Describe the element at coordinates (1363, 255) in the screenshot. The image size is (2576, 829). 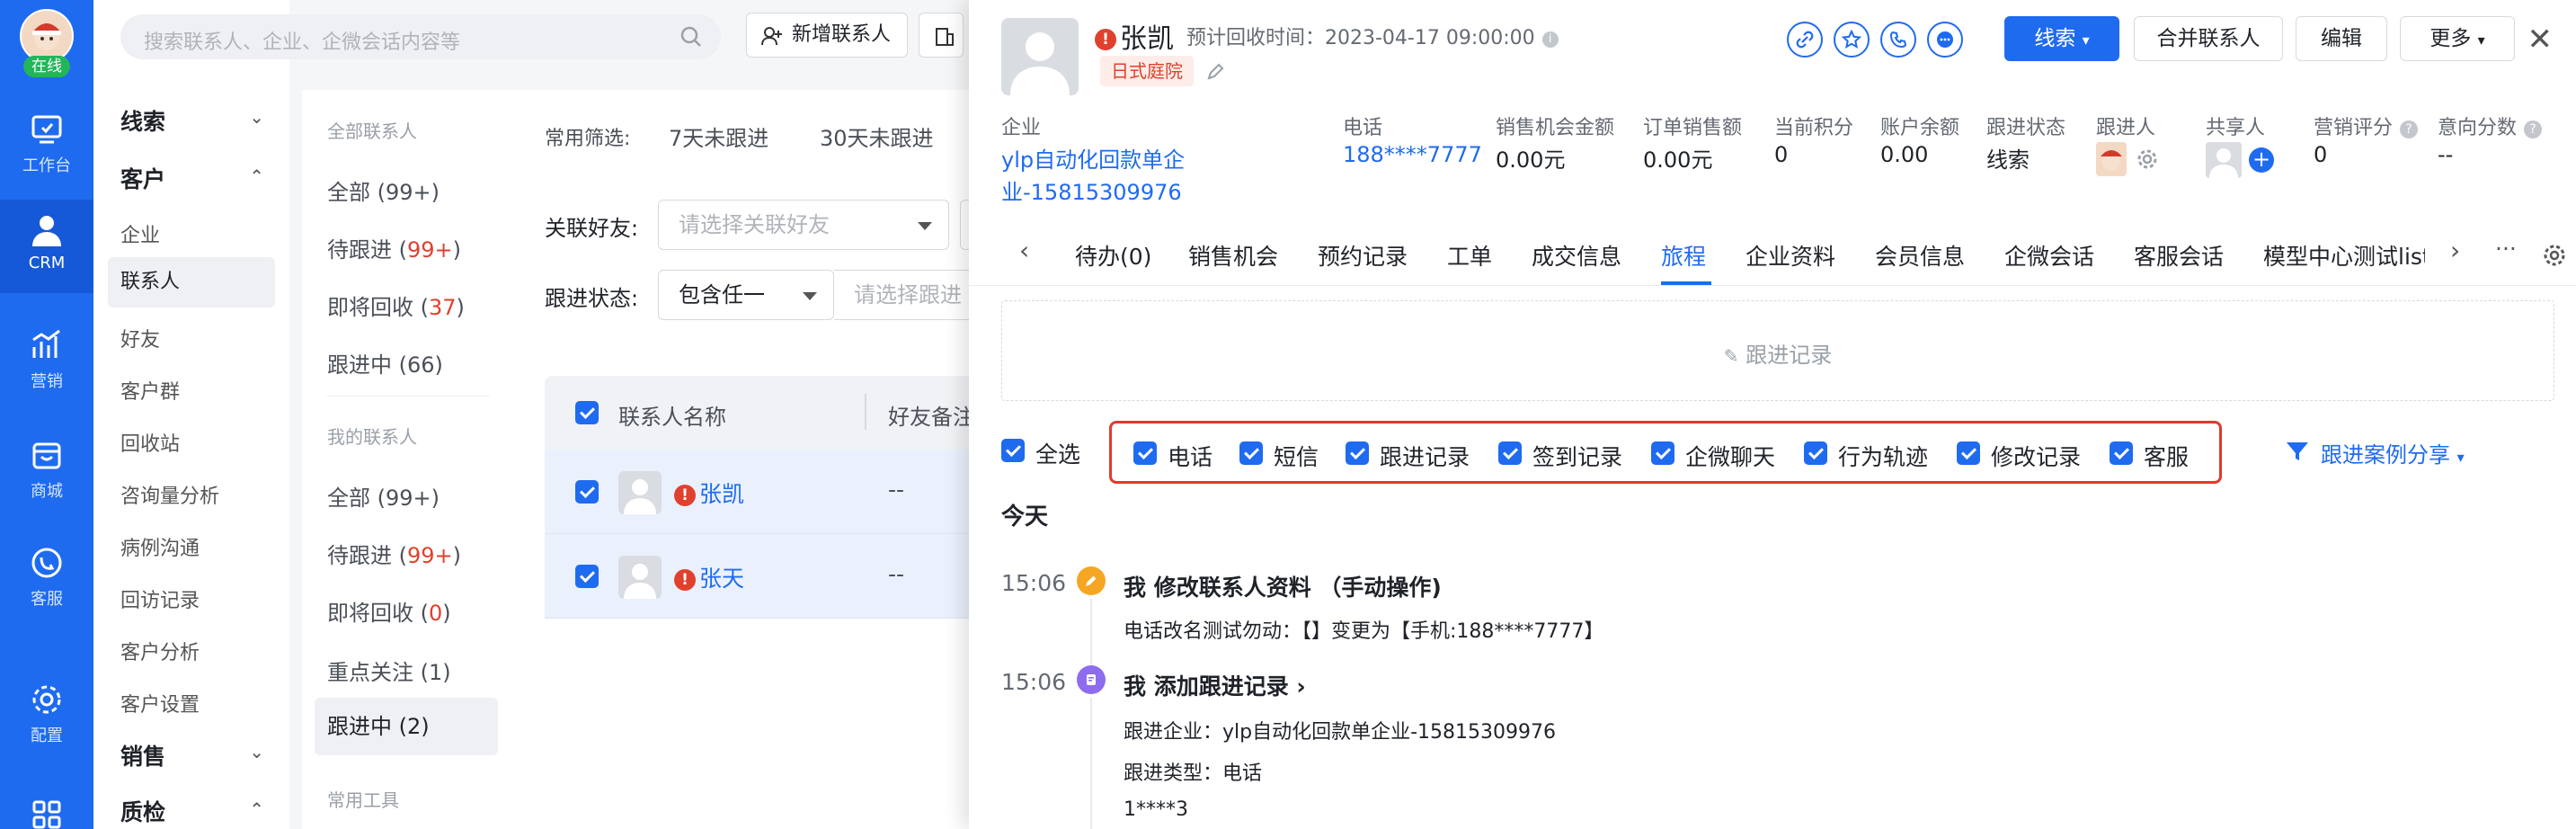
I see `tab-appointments: 预约记录` at that location.